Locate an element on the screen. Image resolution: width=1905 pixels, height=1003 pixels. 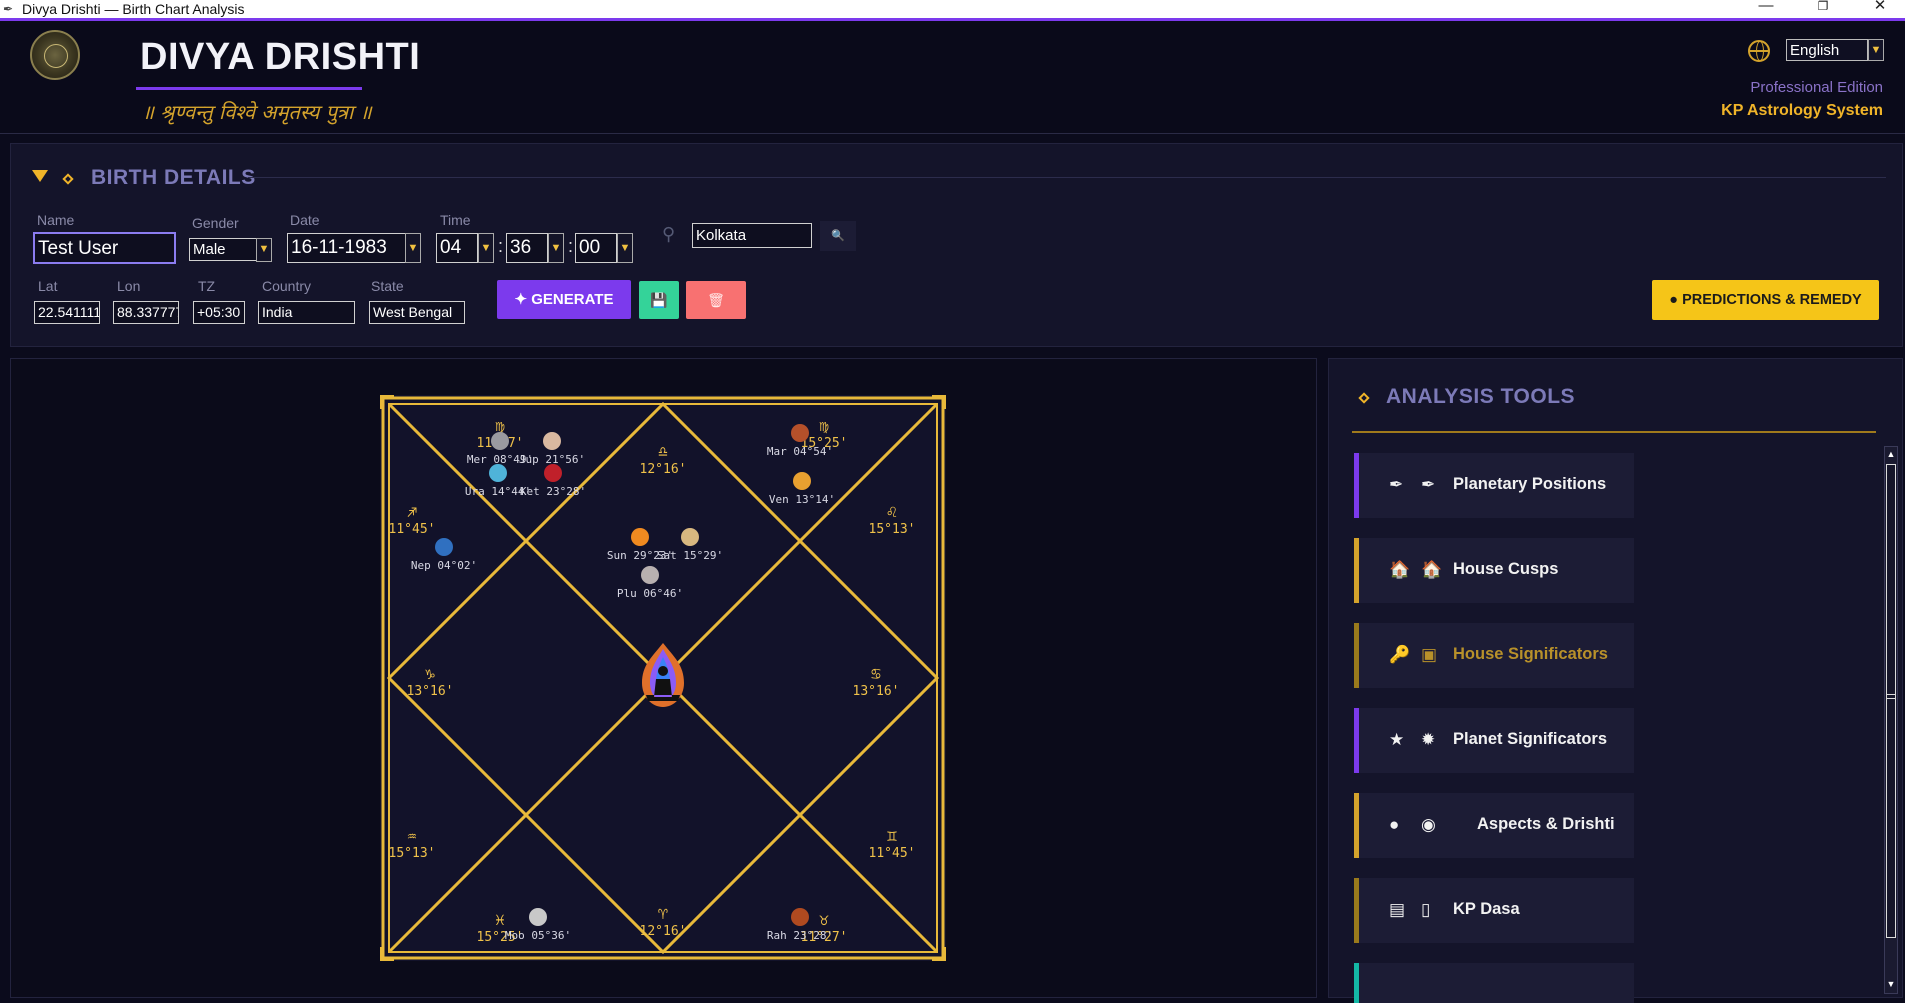
sign-symbol: ♎ is located at coordinates (663, 451).